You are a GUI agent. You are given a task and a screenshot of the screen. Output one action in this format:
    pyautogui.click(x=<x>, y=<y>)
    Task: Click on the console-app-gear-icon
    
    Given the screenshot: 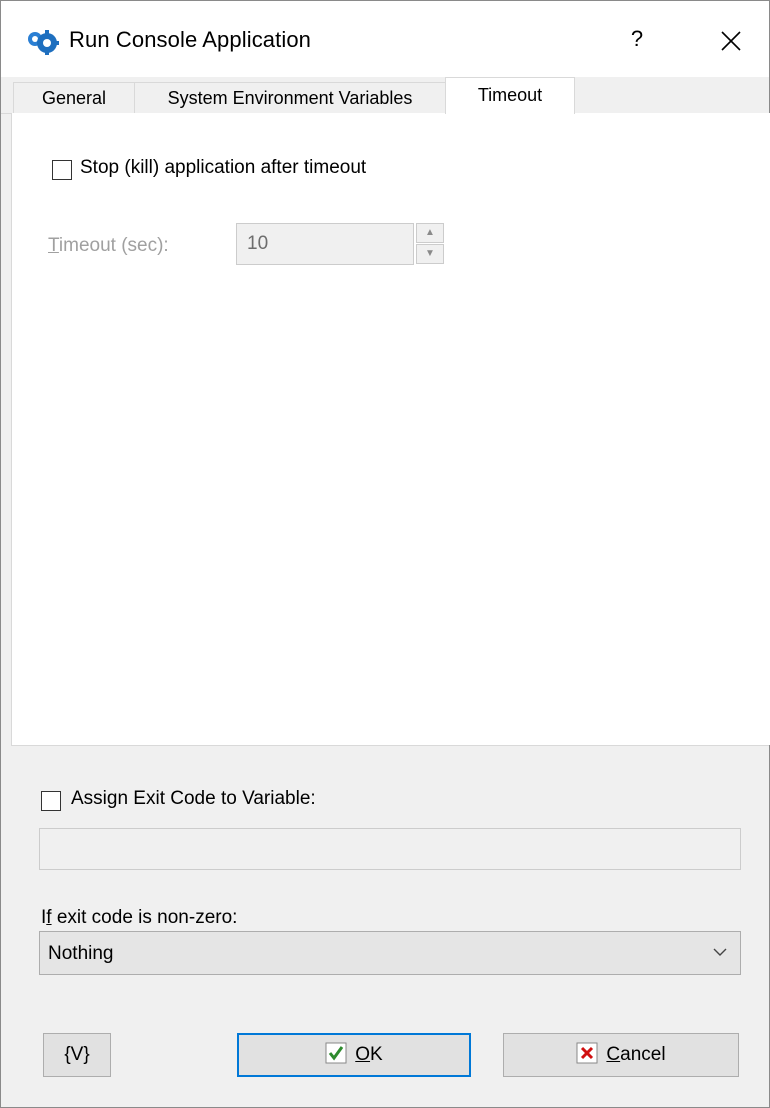 What is the action you would take?
    pyautogui.click(x=42, y=41)
    